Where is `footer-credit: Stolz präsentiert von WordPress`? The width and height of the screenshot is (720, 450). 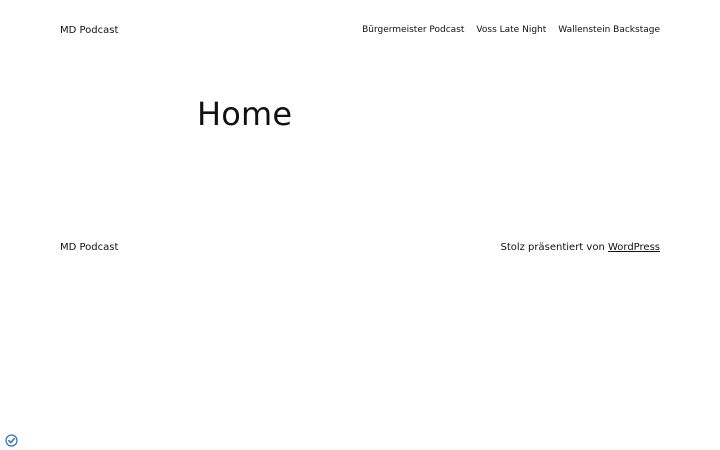 footer-credit: Stolz präsentiert von WordPress is located at coordinates (580, 247).